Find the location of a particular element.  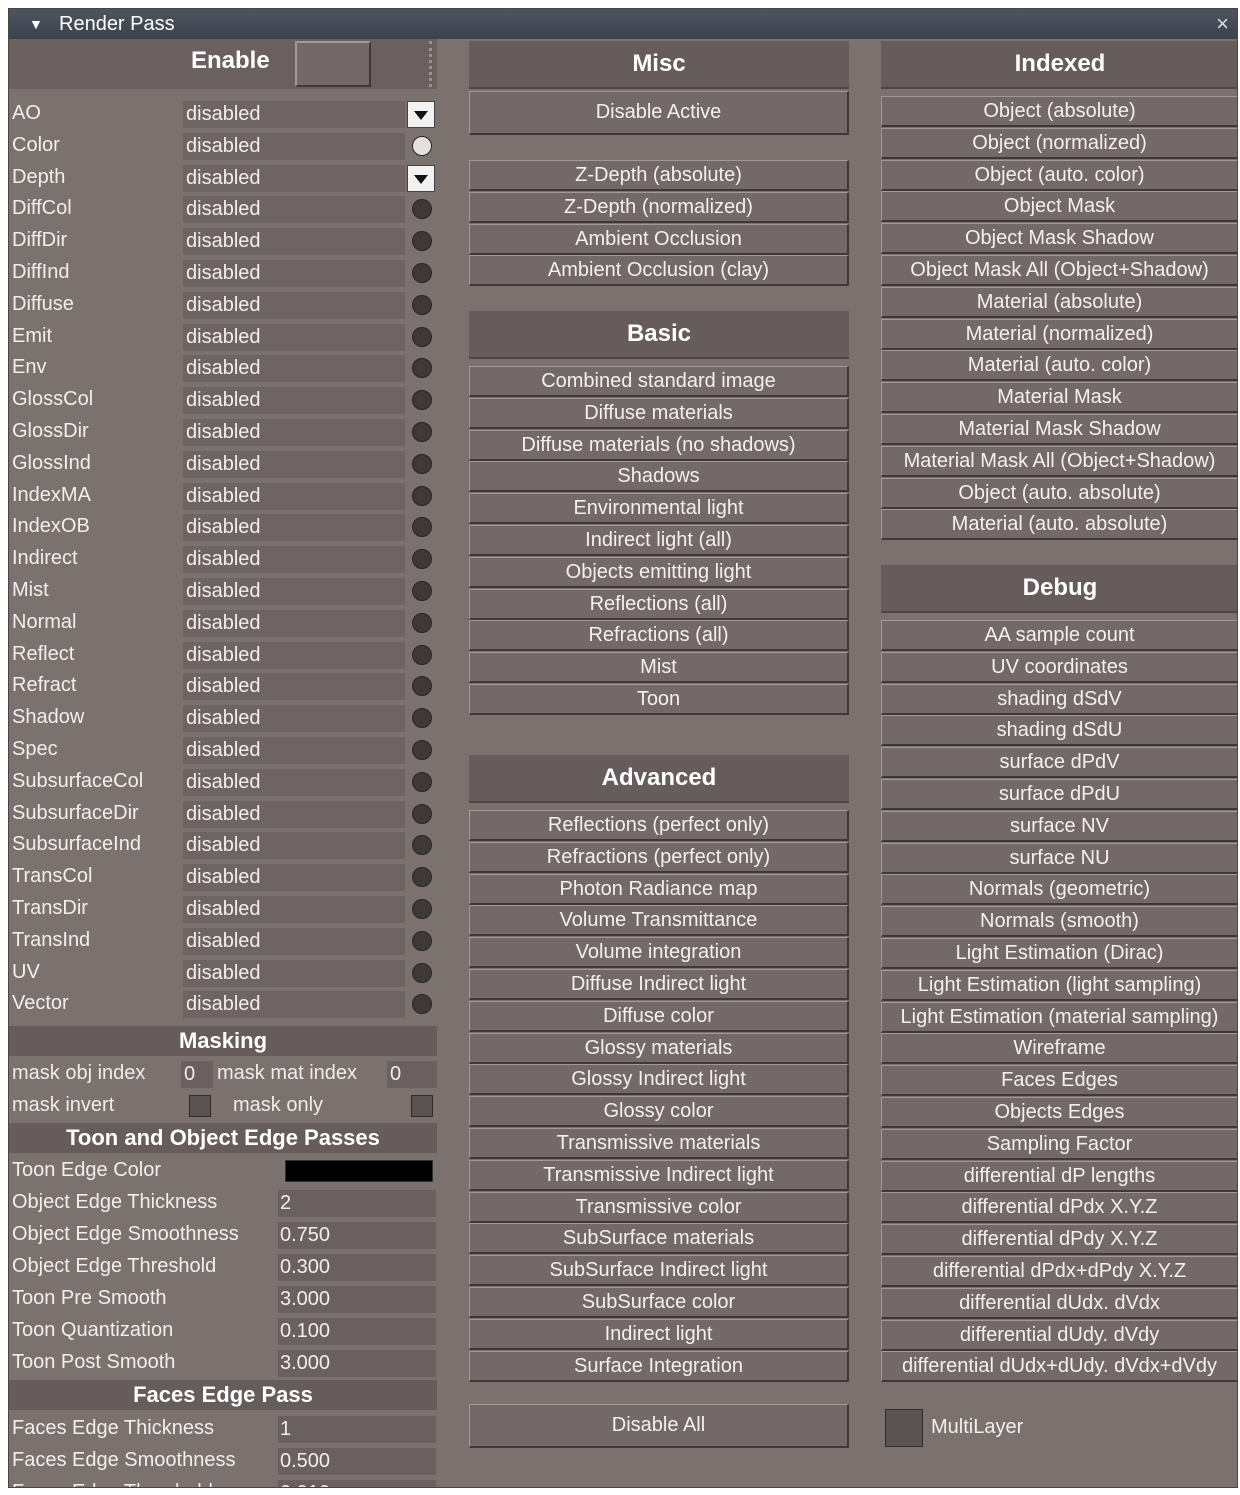

debug-button-normals-smooth: Normals (smooth) is located at coordinates (1059, 922).